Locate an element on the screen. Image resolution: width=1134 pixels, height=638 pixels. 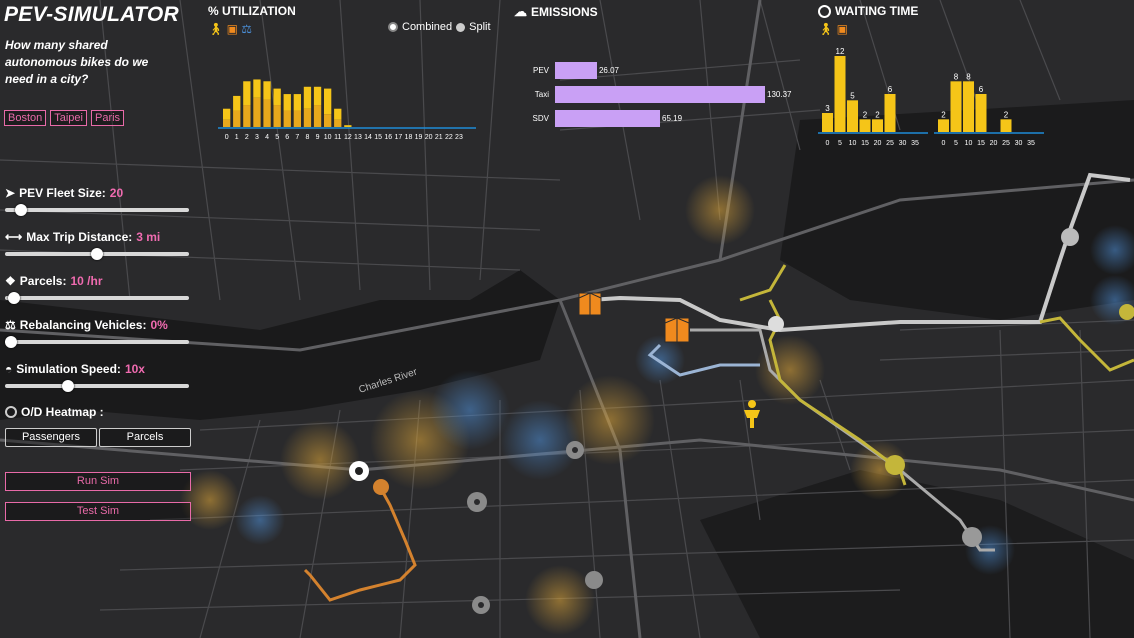
gauge-icon: ◓ is located at coordinates (9, 369).